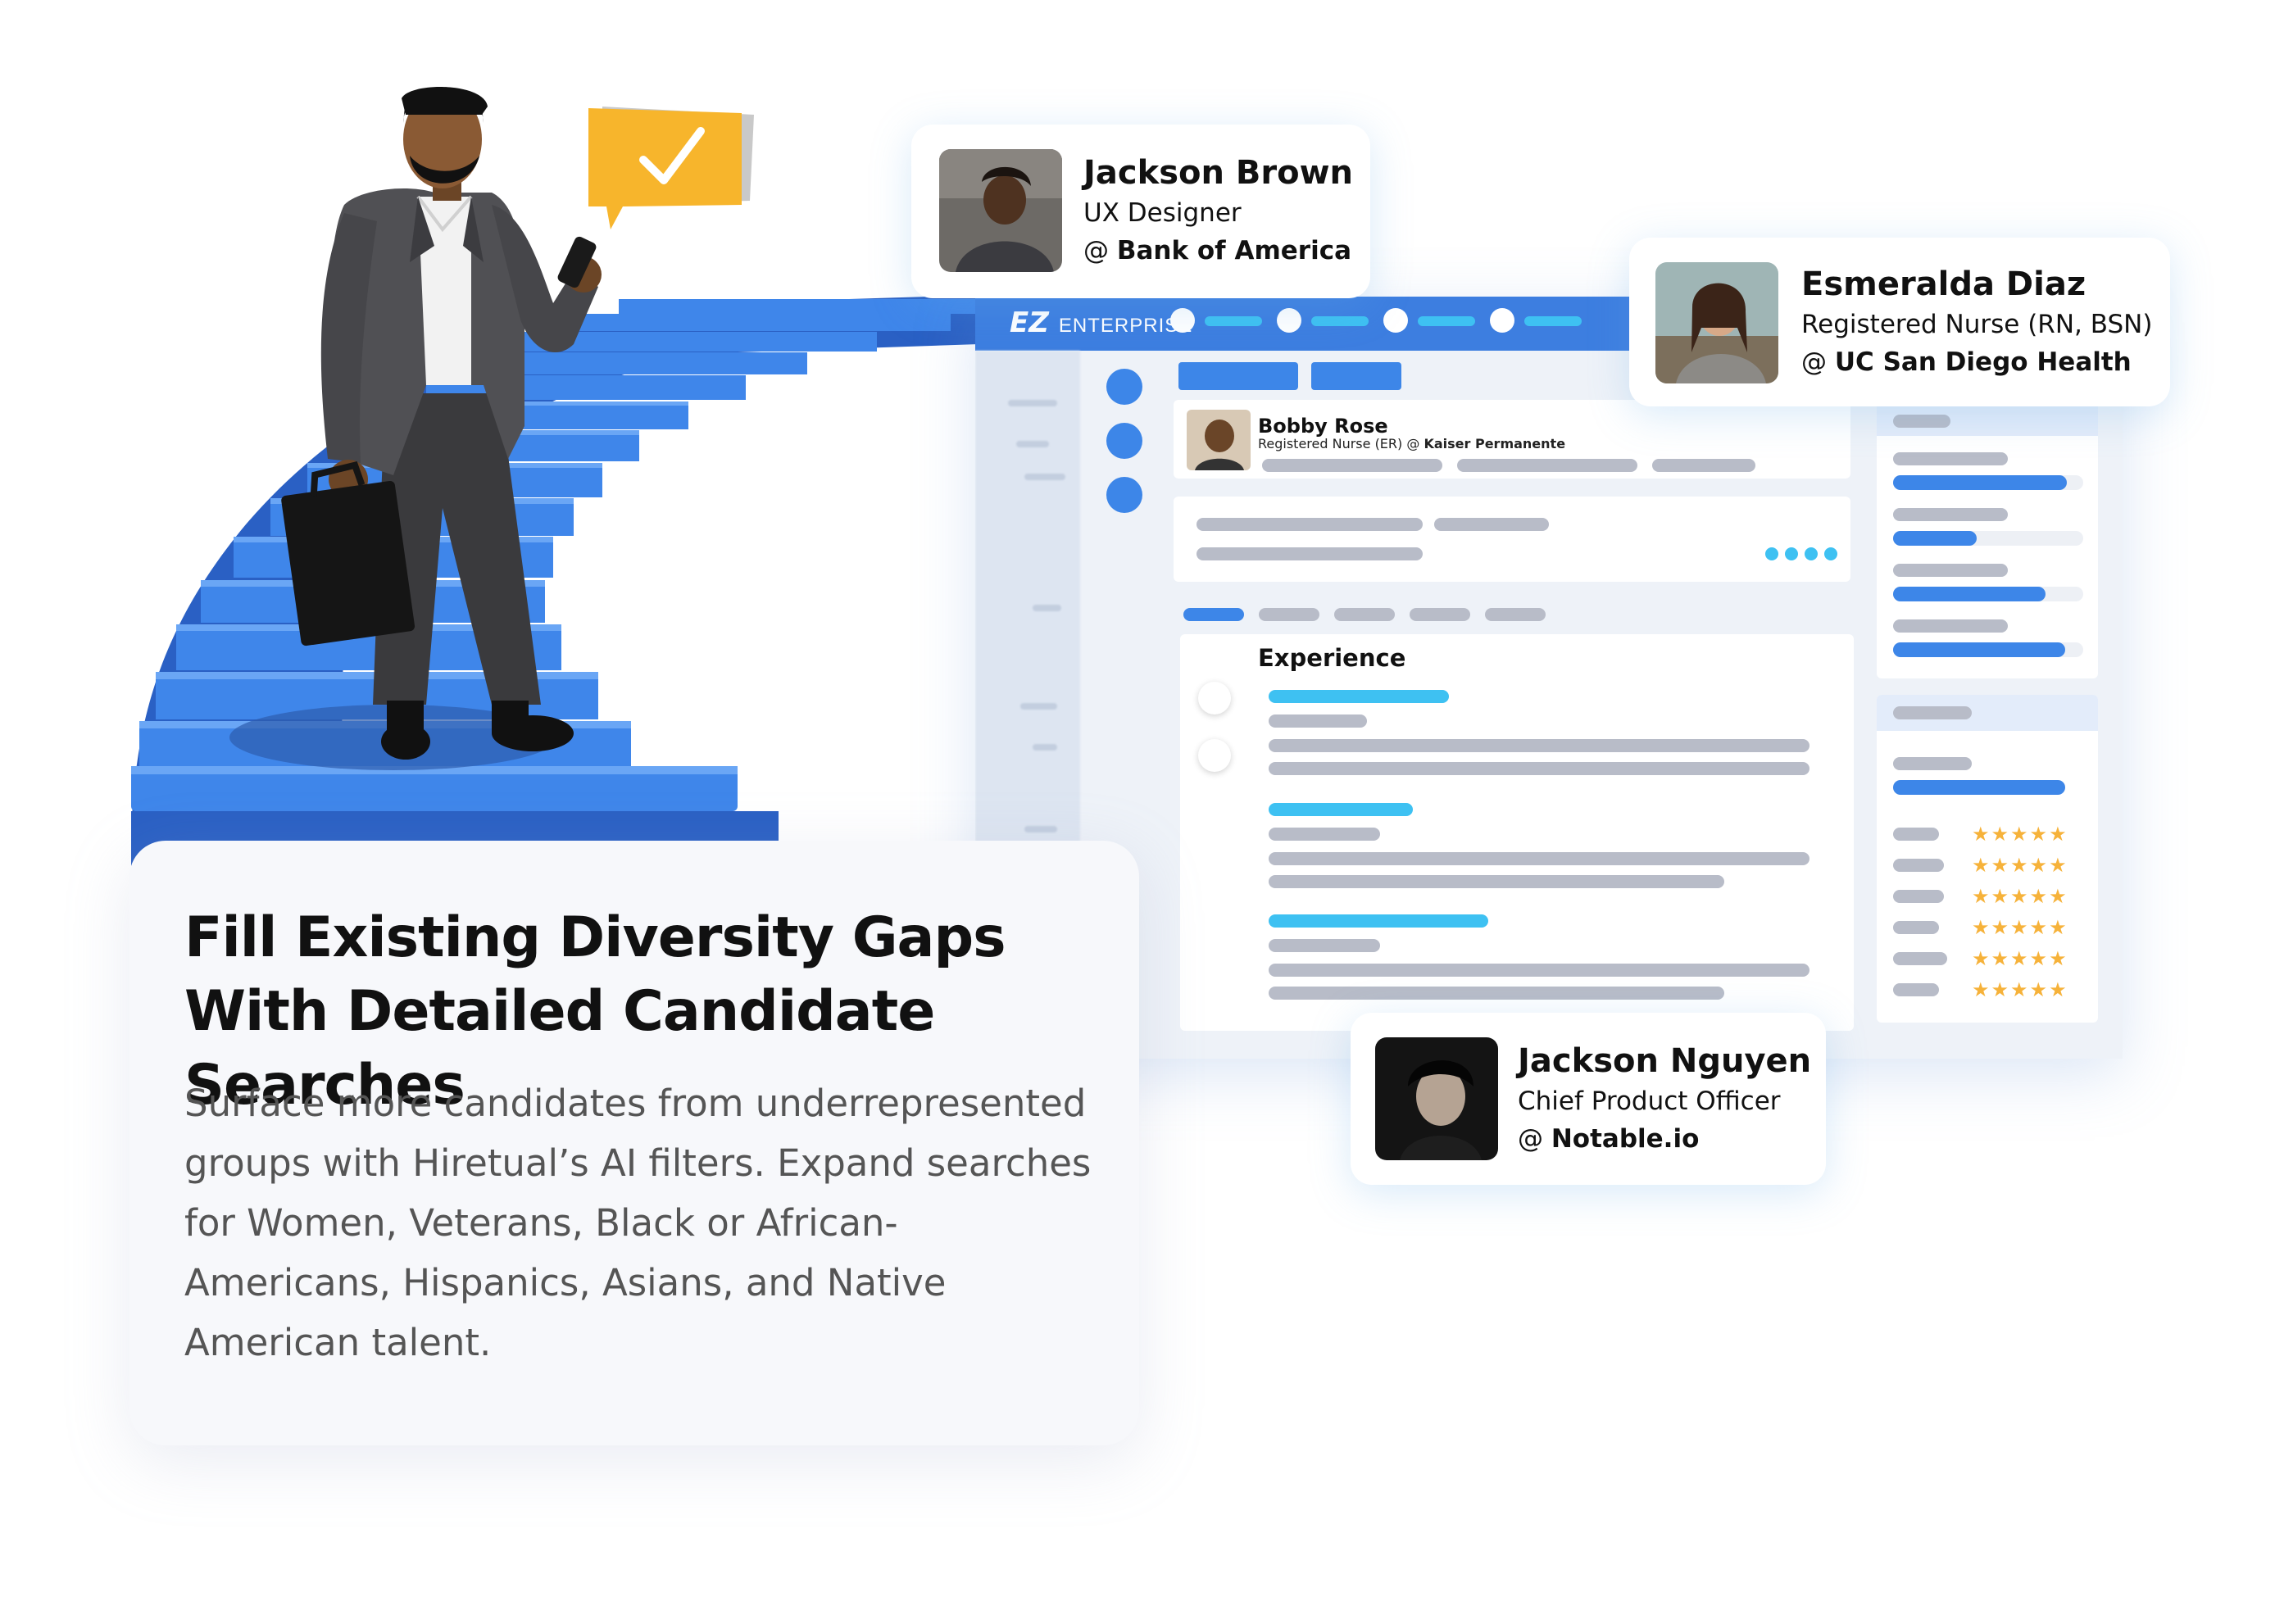  I want to click on brand: EZ ENTERPRISE, so click(1101, 323).